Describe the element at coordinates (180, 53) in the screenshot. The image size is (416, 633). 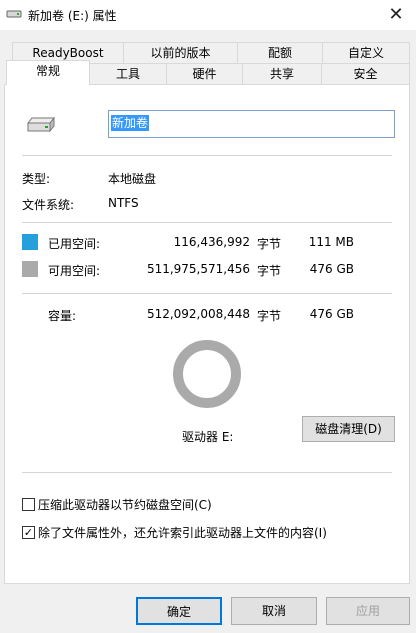
I see `tab-previous-versions: 以前的版本` at that location.